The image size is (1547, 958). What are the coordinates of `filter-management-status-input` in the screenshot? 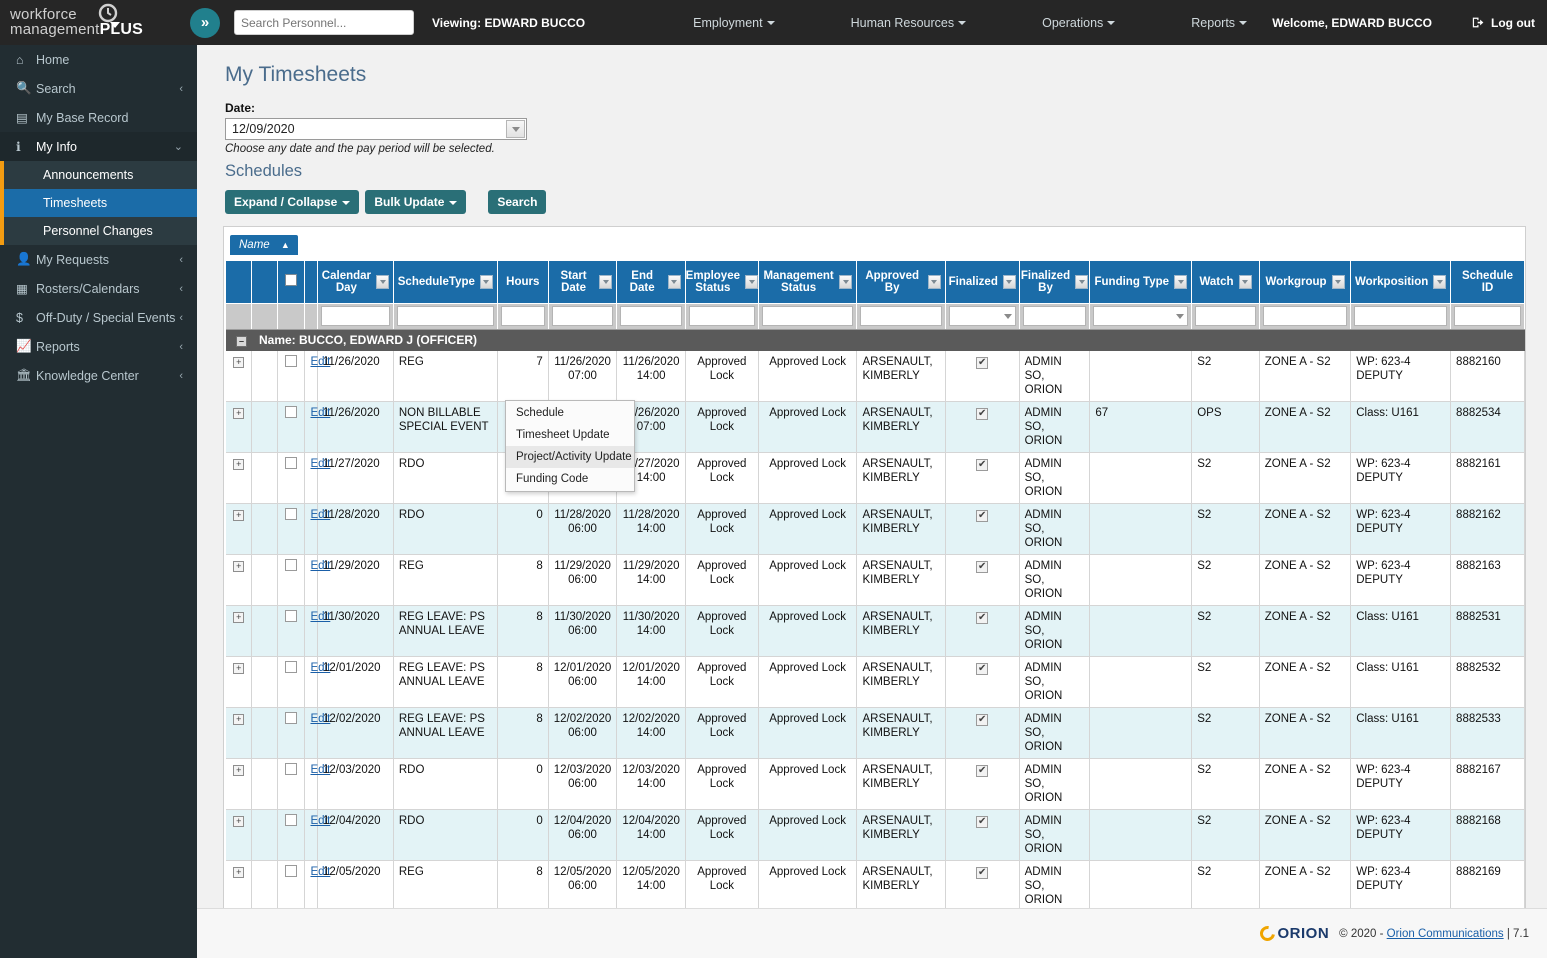 It's located at (807, 316).